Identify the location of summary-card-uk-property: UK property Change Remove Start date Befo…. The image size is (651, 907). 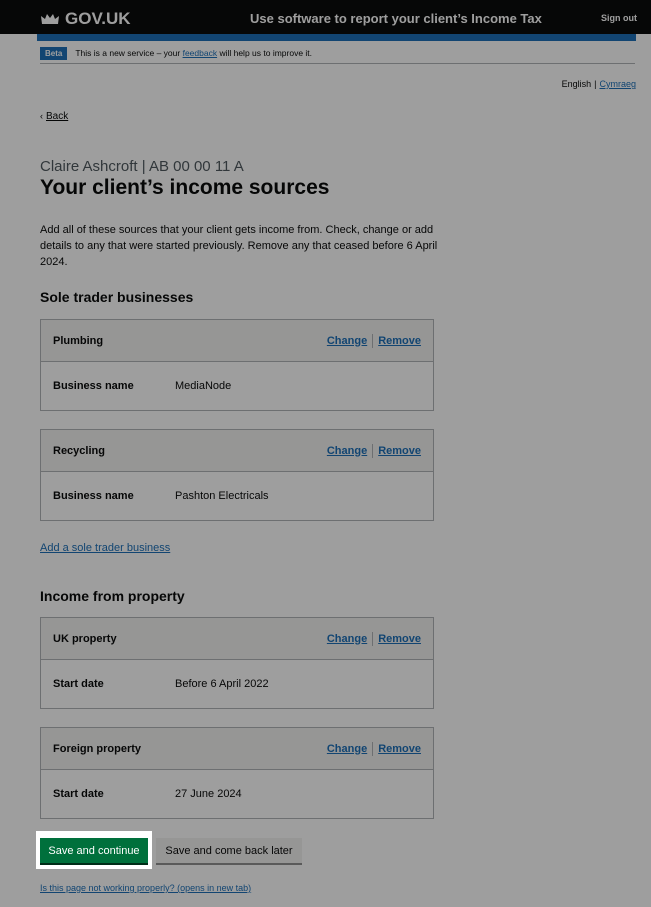
(237, 663).